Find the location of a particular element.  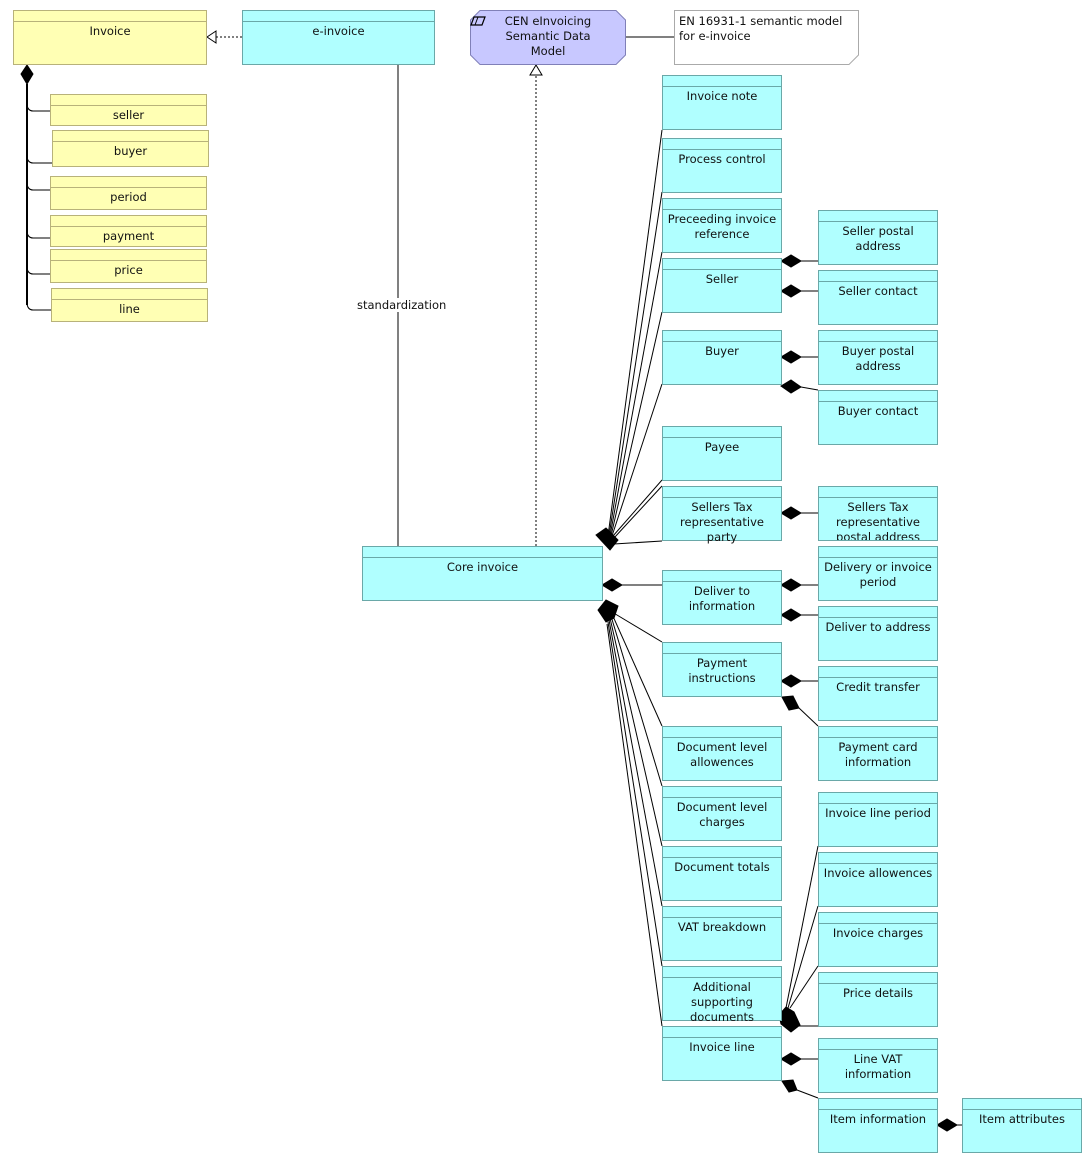

class-label: seller is located at coordinates (128, 115).